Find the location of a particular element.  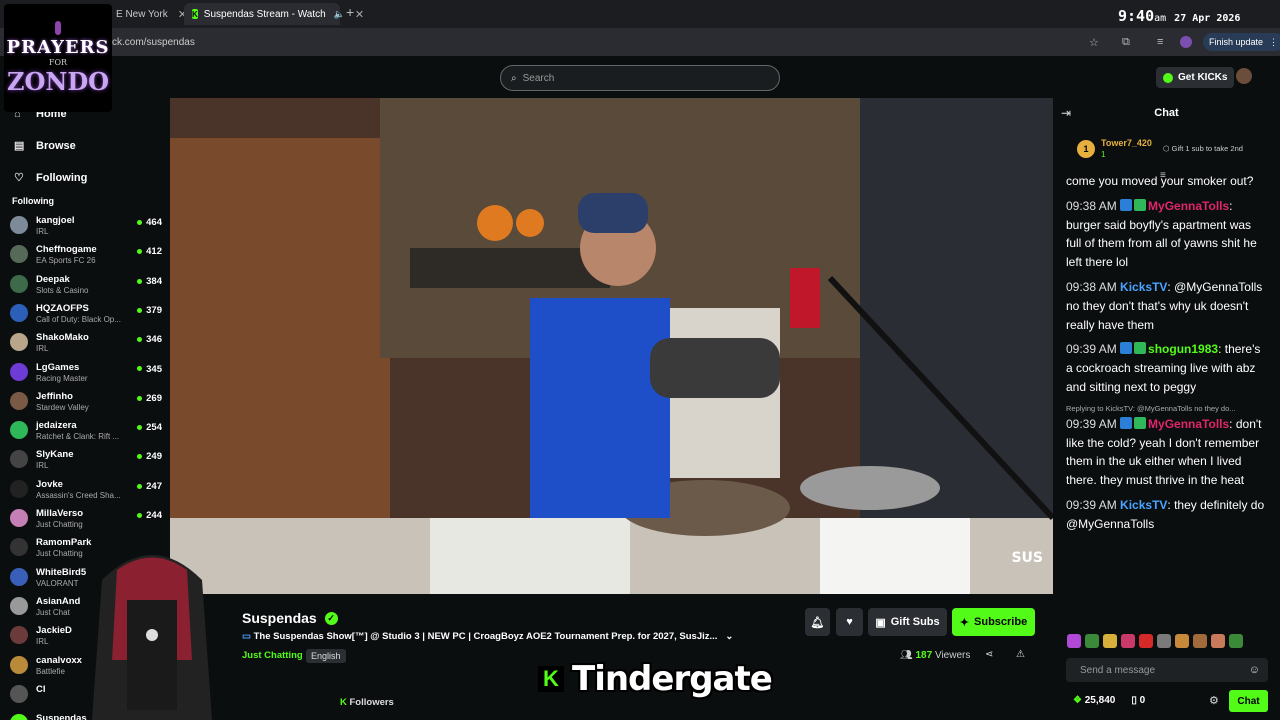

close-tab-icon: ✕ is located at coordinates (359, 14).